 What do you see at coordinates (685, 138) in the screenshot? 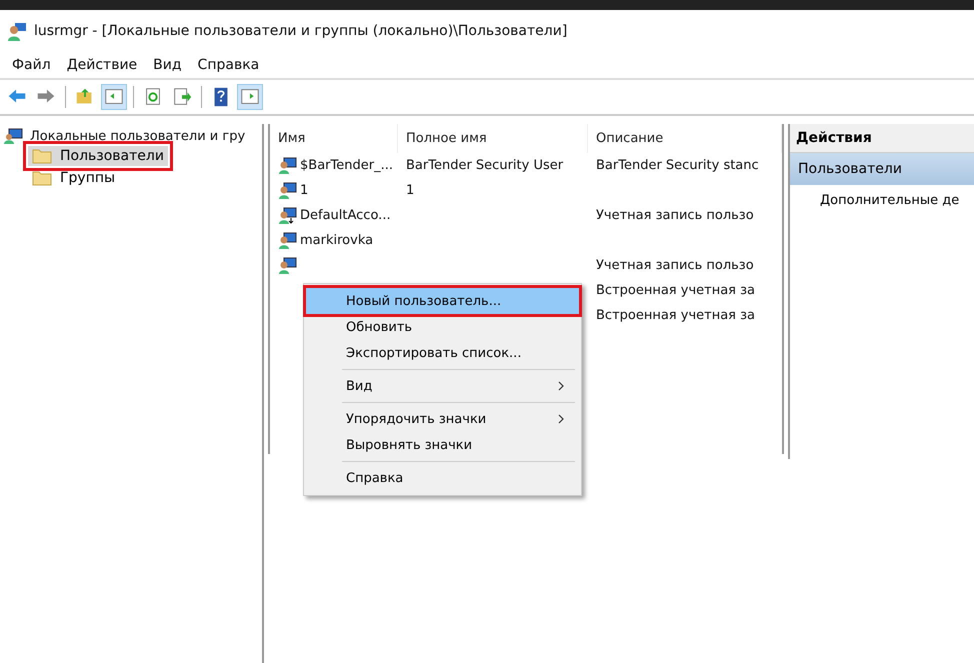
I see `column-header: Описание` at bounding box center [685, 138].